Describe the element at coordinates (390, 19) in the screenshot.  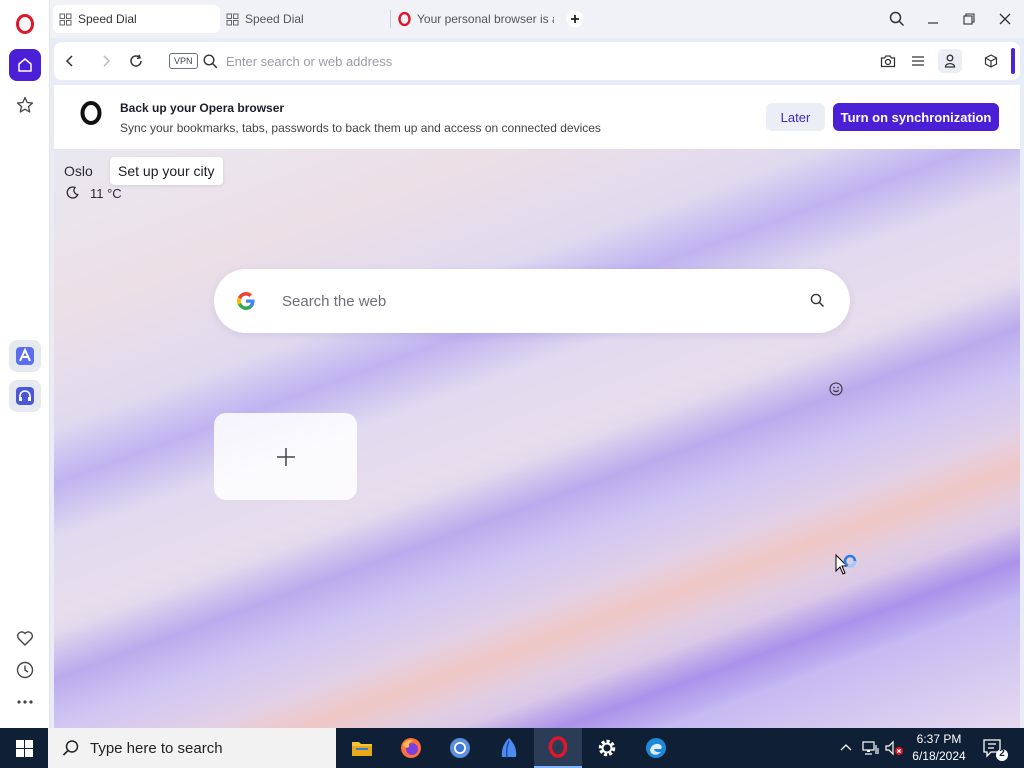
I see `tab-divider` at that location.